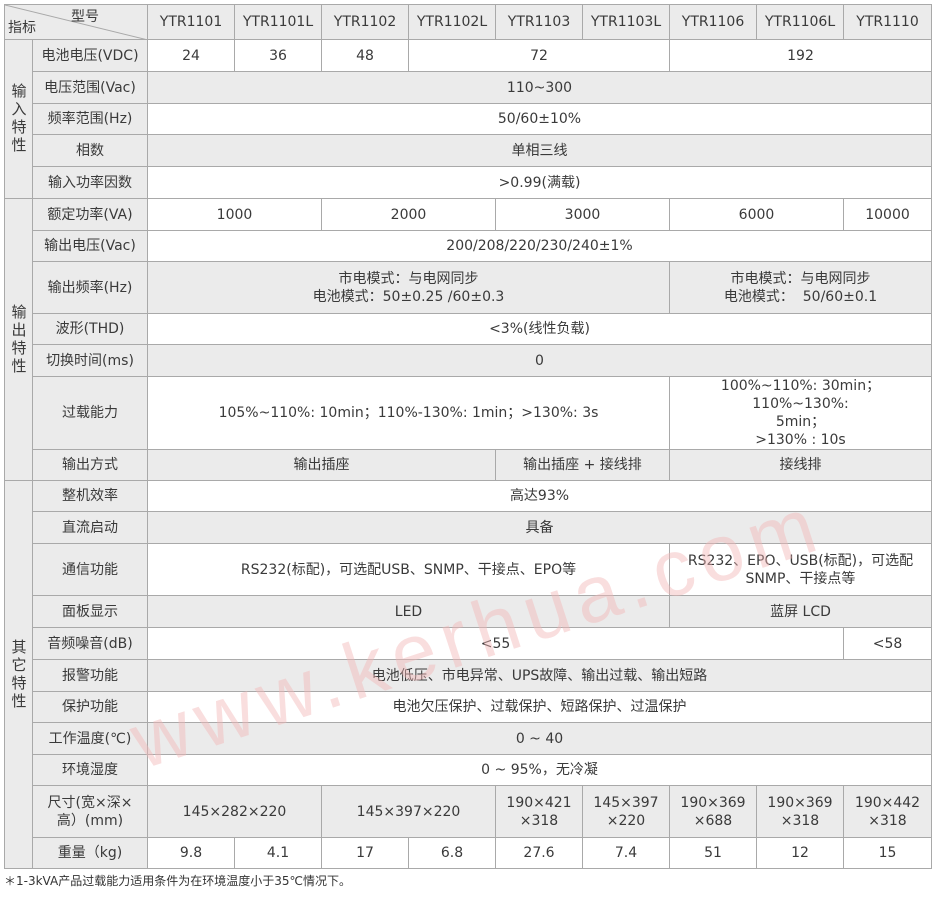 This screenshot has width=950, height=900. What do you see at coordinates (90, 119) in the screenshot?
I see `row-label: 频率范围(Hz)` at bounding box center [90, 119].